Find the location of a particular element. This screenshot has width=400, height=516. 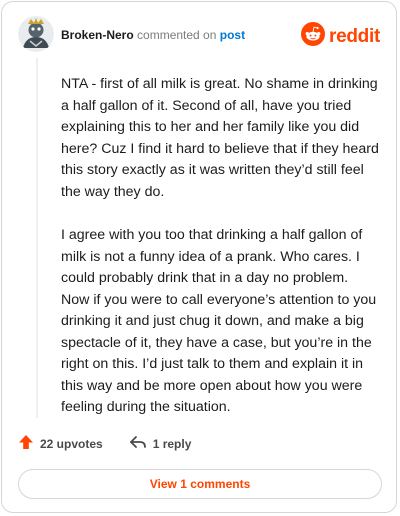

comment-header: Broken-Nero commented on post is located at coordinates (153, 35).